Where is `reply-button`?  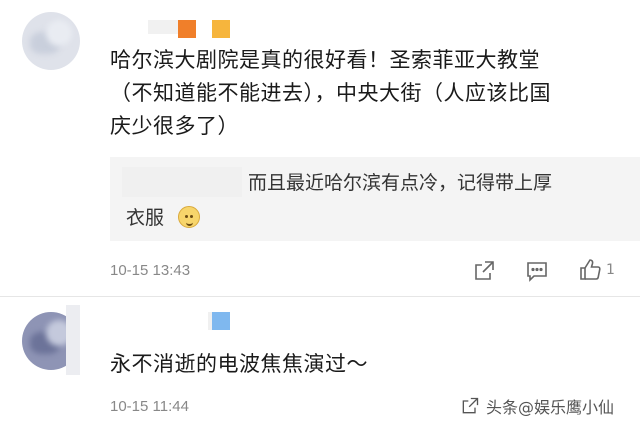 reply-button is located at coordinates (537, 271).